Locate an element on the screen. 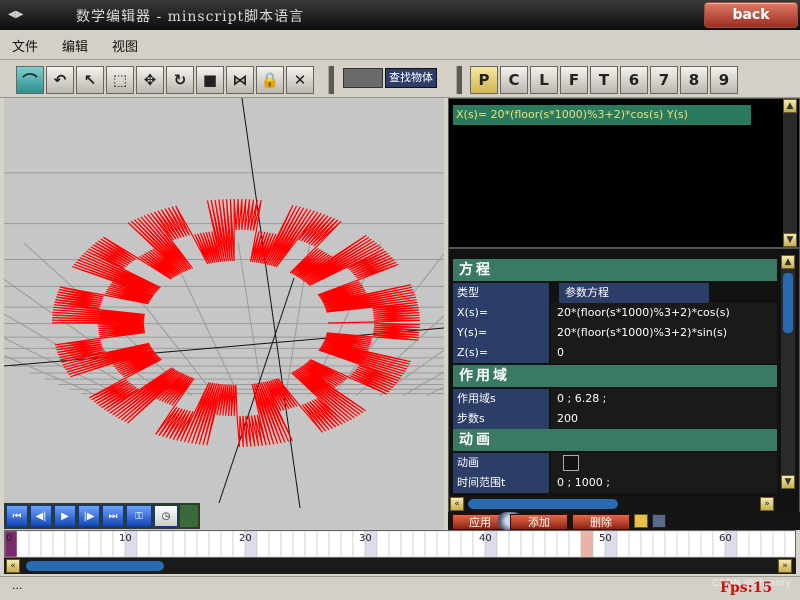  formula-scrollbar: ▲ ▼ is located at coordinates (790, 173).